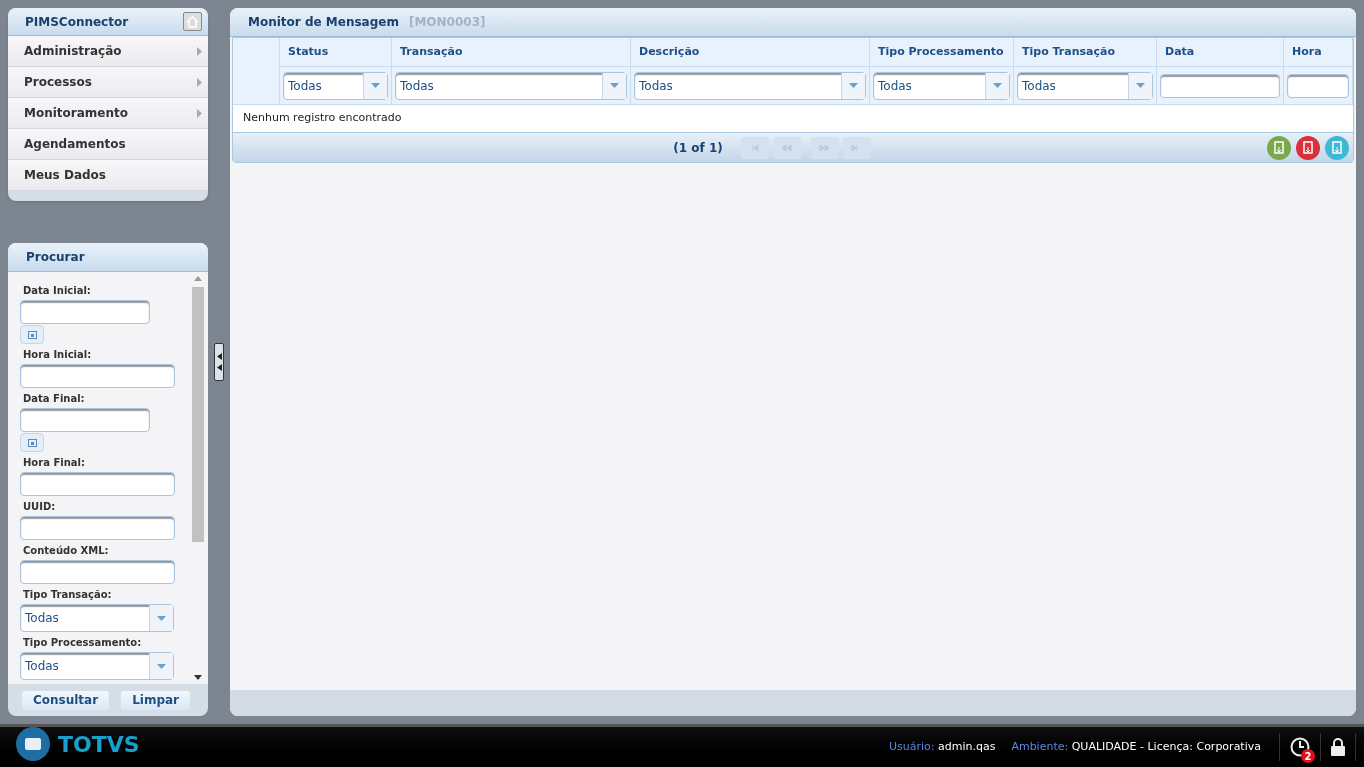 The height and width of the screenshot is (767, 1364). What do you see at coordinates (108, 144) in the screenshot?
I see `menu-item: Agendamentos` at bounding box center [108, 144].